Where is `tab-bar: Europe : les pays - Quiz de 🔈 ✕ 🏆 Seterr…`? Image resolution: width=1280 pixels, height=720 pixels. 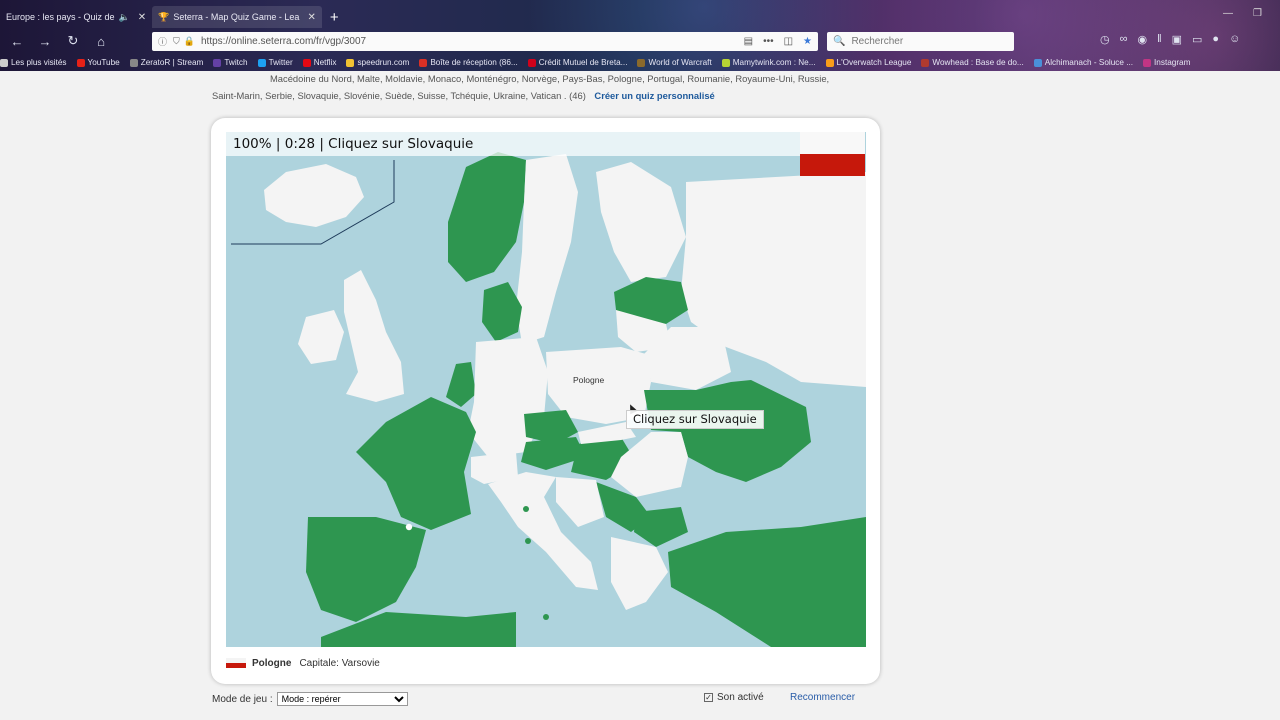 tab-bar: Europe : les pays - Quiz de 🔈 ✕ 🏆 Seterr… is located at coordinates (169, 17).